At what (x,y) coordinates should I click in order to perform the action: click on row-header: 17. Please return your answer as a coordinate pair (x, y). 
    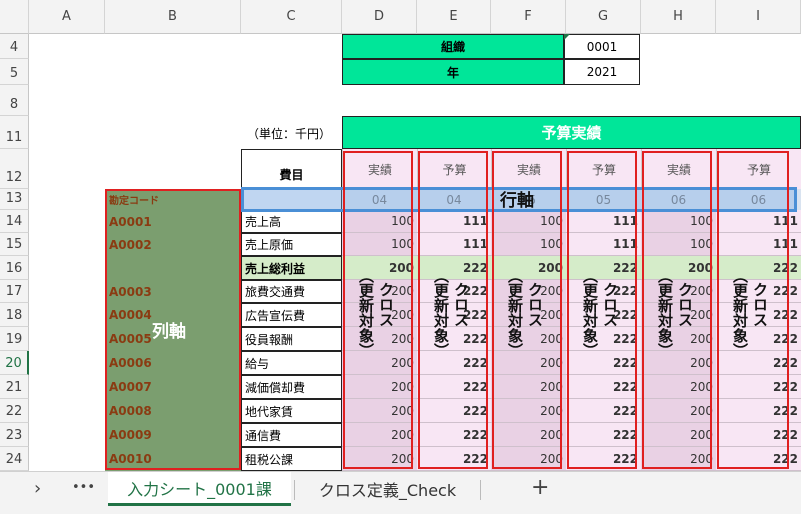
    Looking at the image, I should click on (14, 291).